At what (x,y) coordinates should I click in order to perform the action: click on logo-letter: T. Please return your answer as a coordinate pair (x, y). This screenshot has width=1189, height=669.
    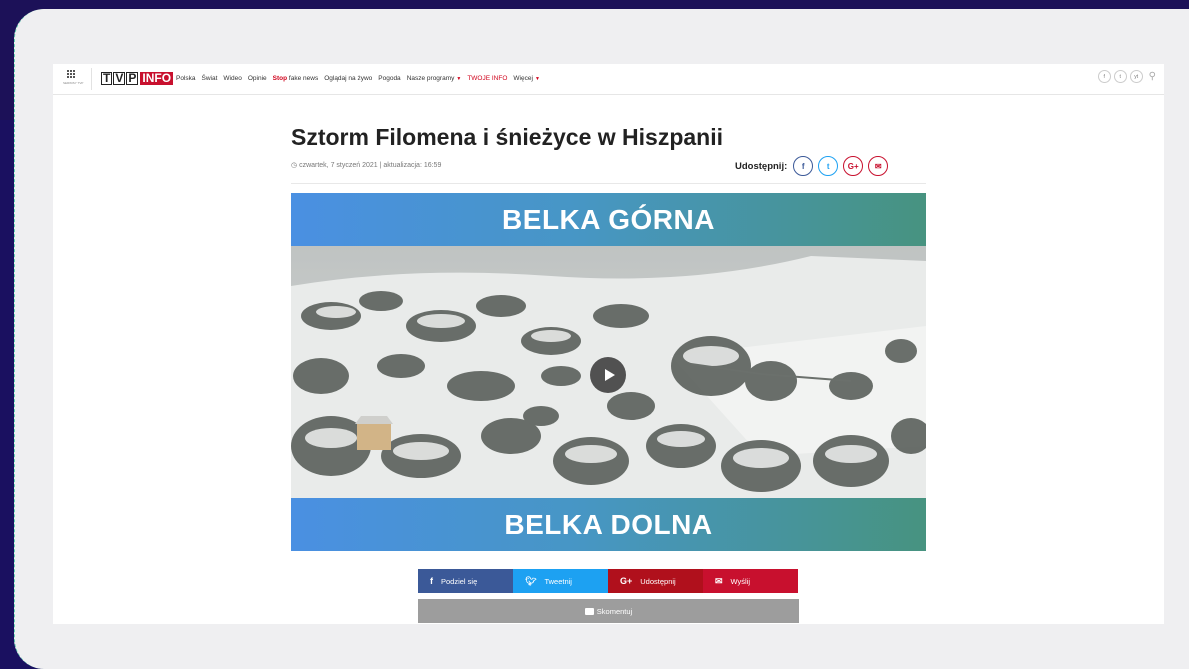
    Looking at the image, I should click on (107, 78).